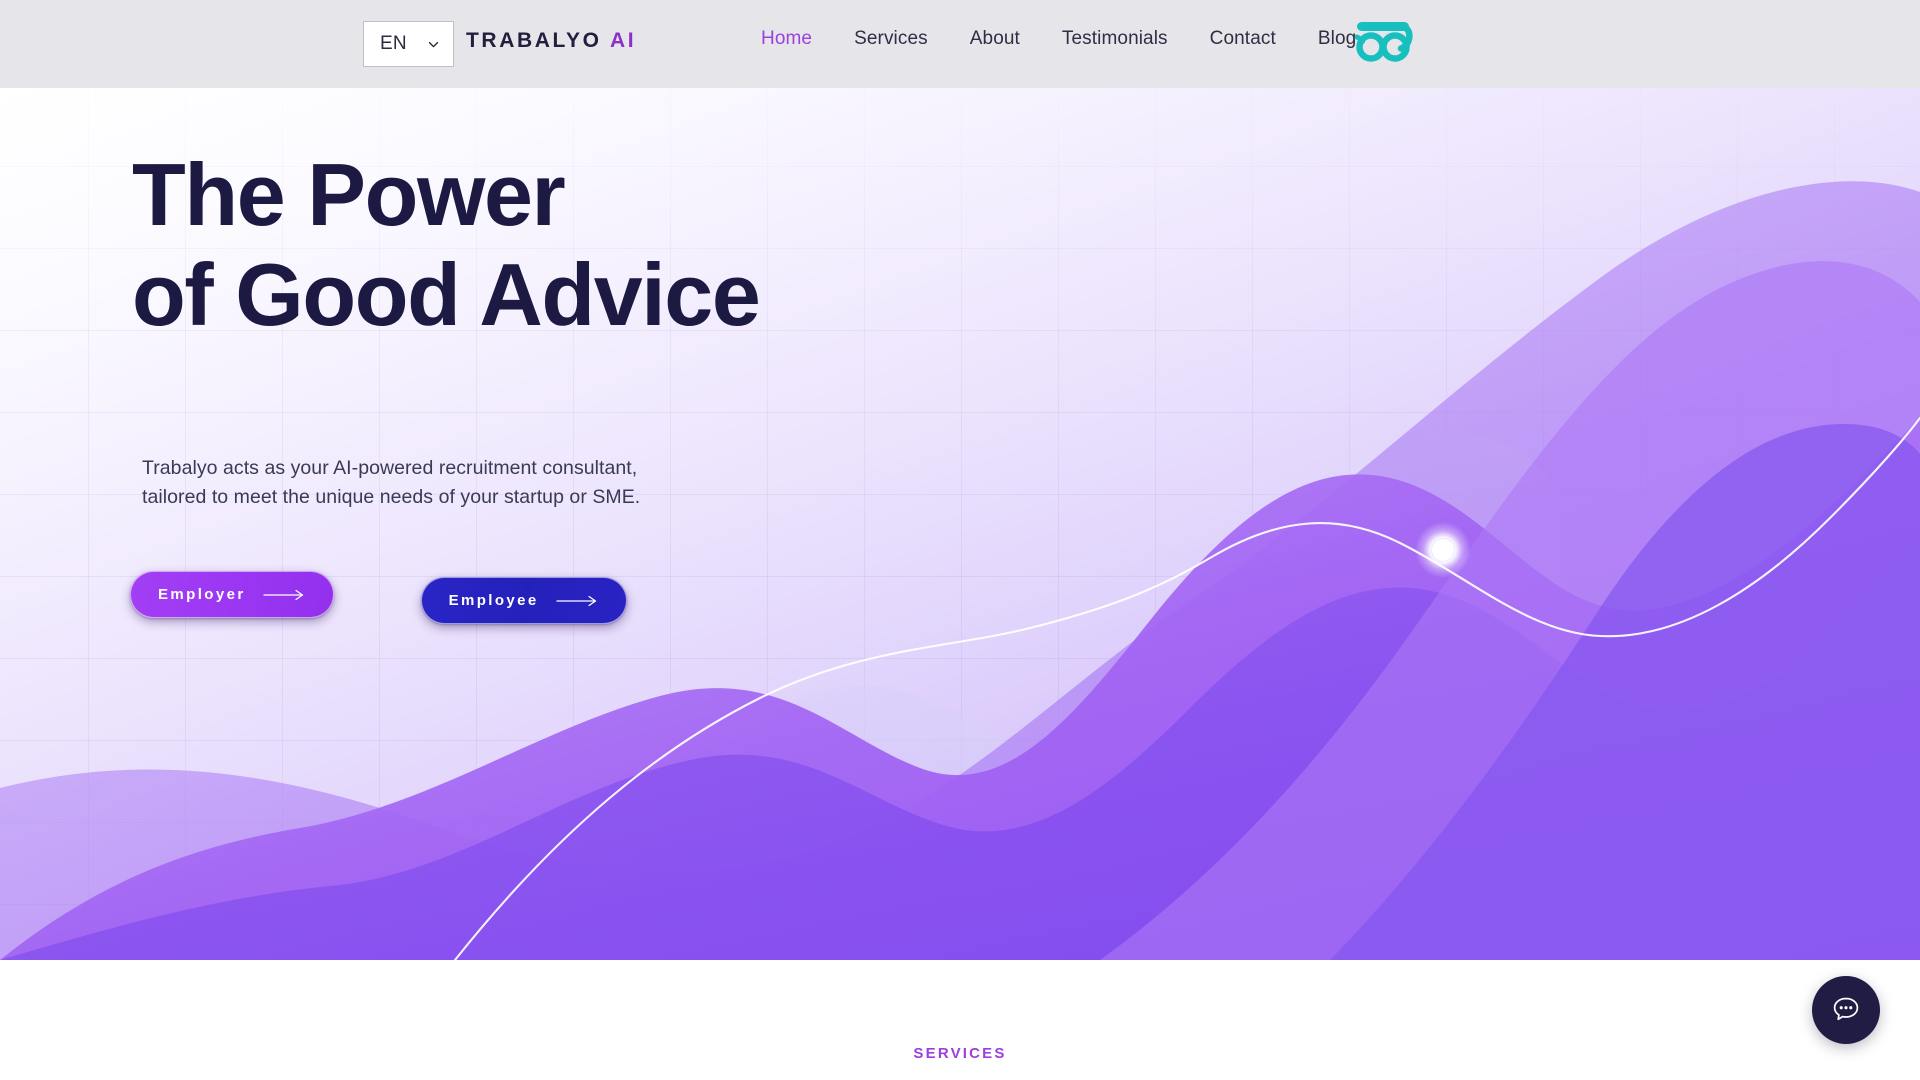 Image resolution: width=1920 pixels, height=1080 pixels. What do you see at coordinates (1115, 39) in the screenshot?
I see `nav-item-testimonials: Testimonials` at bounding box center [1115, 39].